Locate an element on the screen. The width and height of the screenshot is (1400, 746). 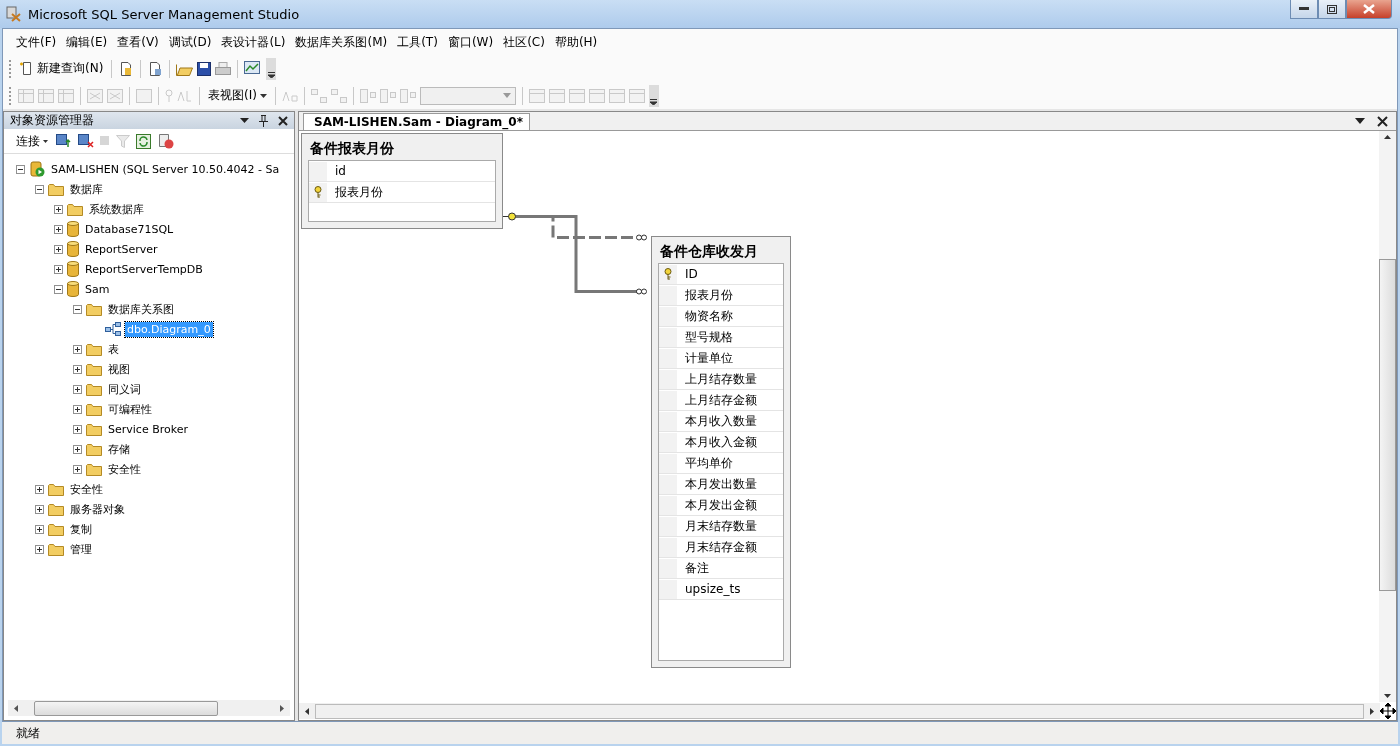
column-name: 上月结存数量 is located at coordinates (721, 379).